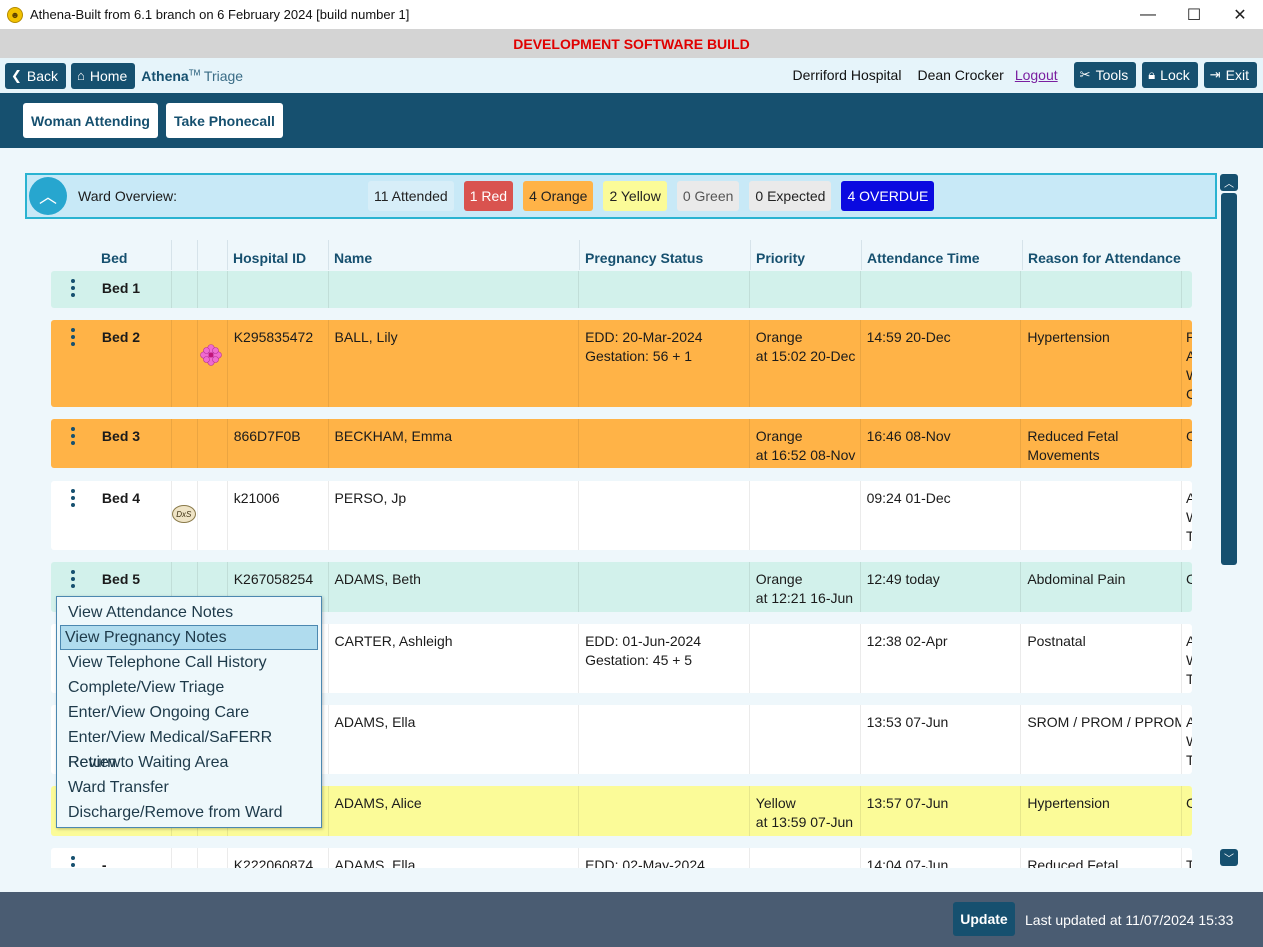  Describe the element at coordinates (1036, 75) in the screenshot. I see `logout-link: Logout` at that location.